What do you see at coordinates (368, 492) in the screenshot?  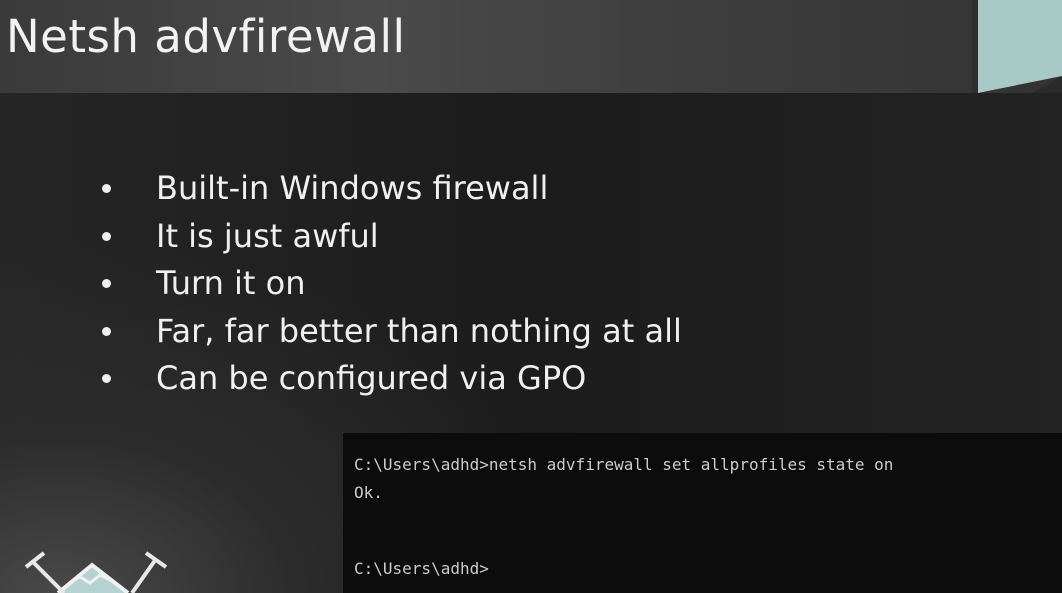 I see `terminal-output-line: Ok.` at bounding box center [368, 492].